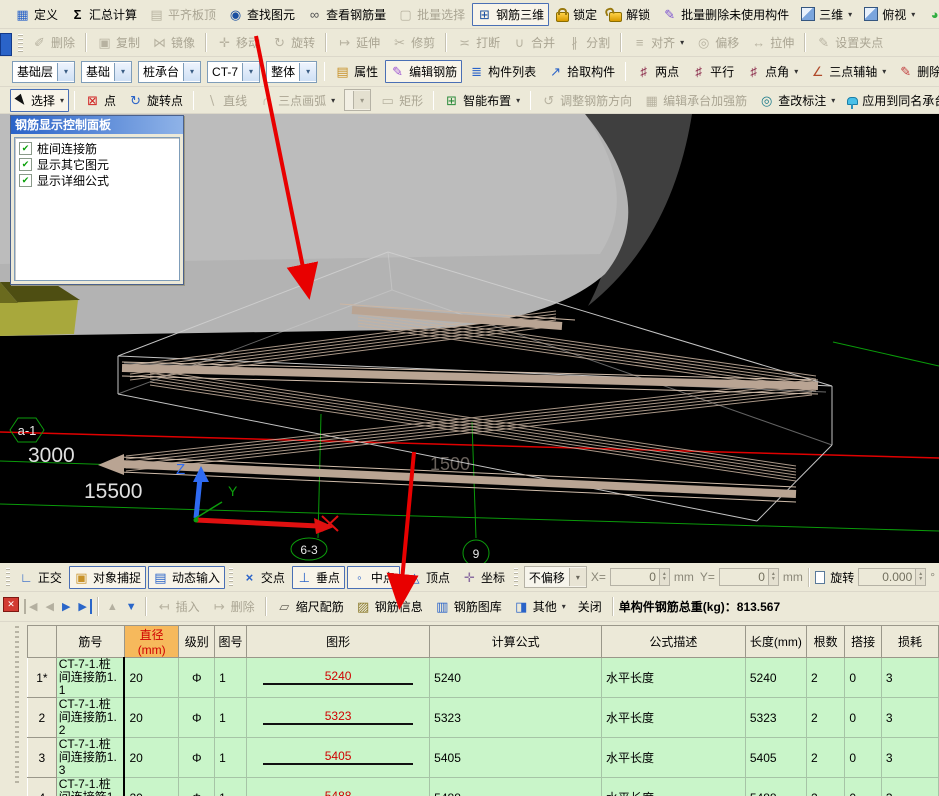 This screenshot has width=939, height=796. What do you see at coordinates (825, 641) in the screenshot?
I see `col-header-quantity: 根数` at bounding box center [825, 641].